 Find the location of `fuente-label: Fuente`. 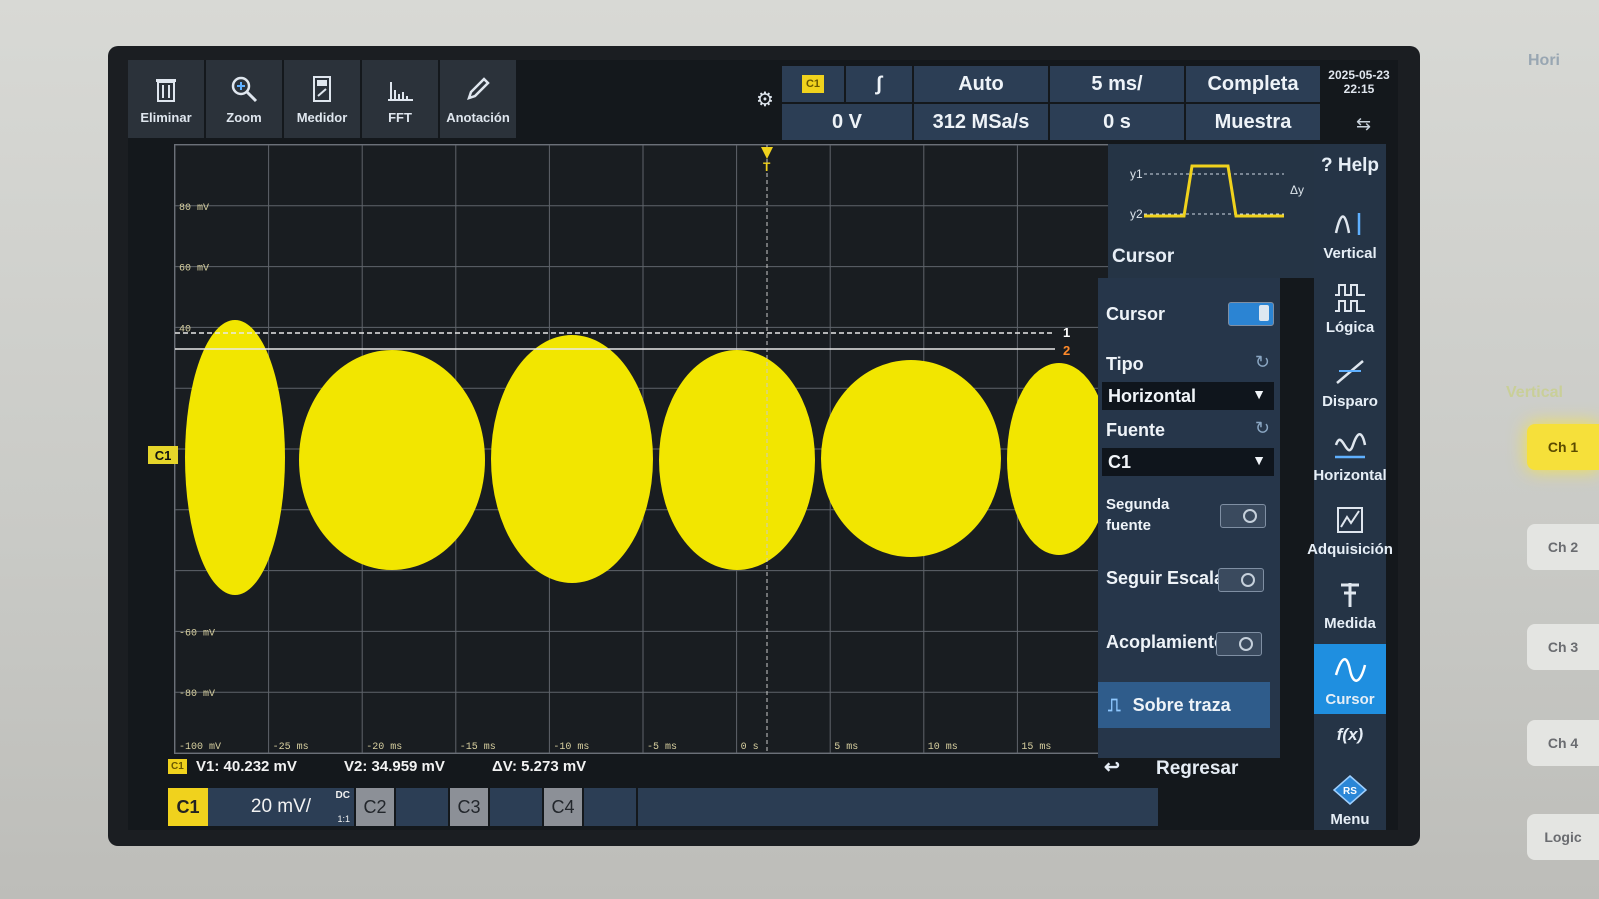

fuente-label: Fuente is located at coordinates (1136, 430).